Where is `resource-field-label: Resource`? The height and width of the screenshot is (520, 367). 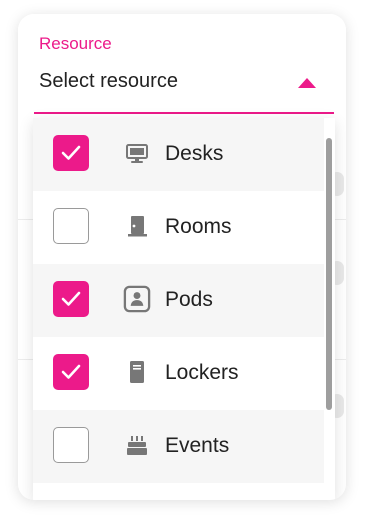 resource-field-label: Resource is located at coordinates (75, 43).